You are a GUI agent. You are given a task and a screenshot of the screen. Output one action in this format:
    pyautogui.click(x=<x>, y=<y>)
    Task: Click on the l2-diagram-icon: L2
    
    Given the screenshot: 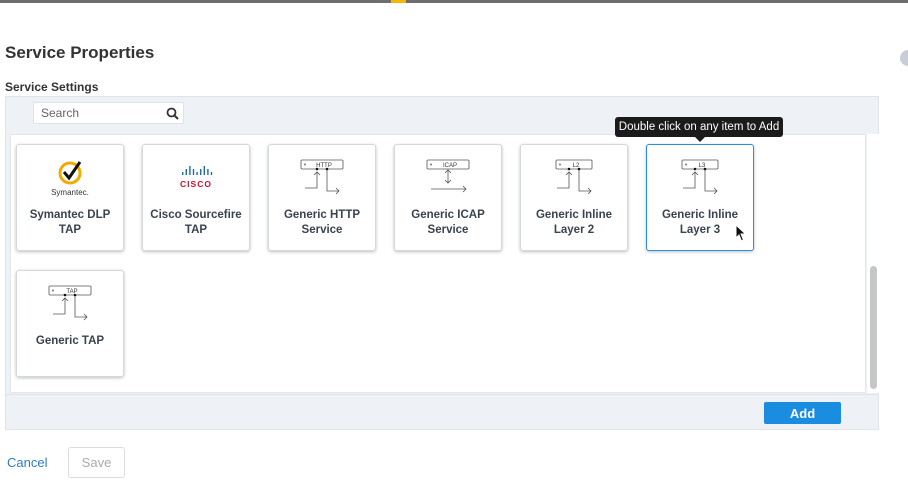 What is the action you would take?
    pyautogui.click(x=574, y=179)
    